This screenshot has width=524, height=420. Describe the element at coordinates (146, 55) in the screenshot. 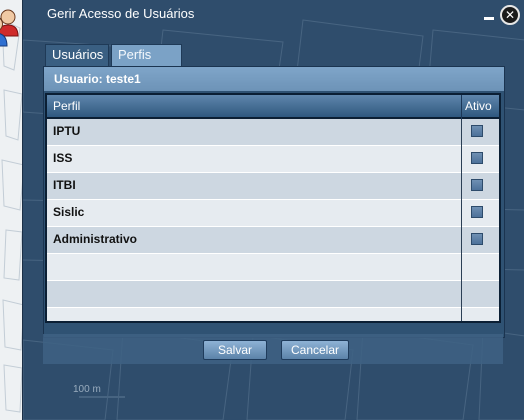

I see `tab-perfis: Perfis` at that location.